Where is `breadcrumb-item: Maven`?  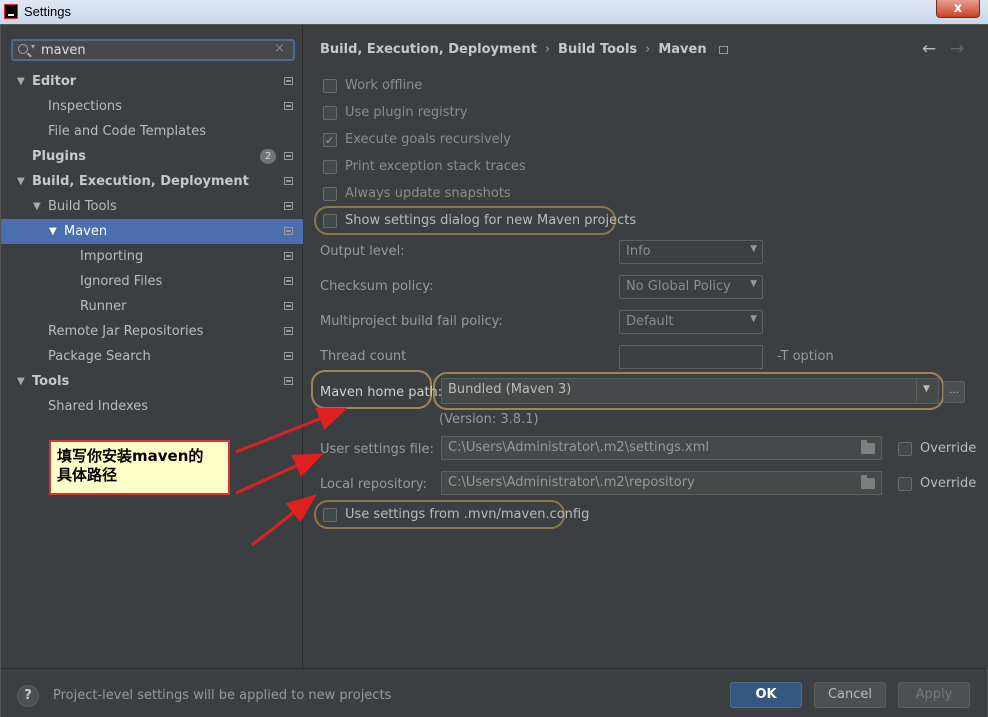
breadcrumb-item: Maven is located at coordinates (682, 49).